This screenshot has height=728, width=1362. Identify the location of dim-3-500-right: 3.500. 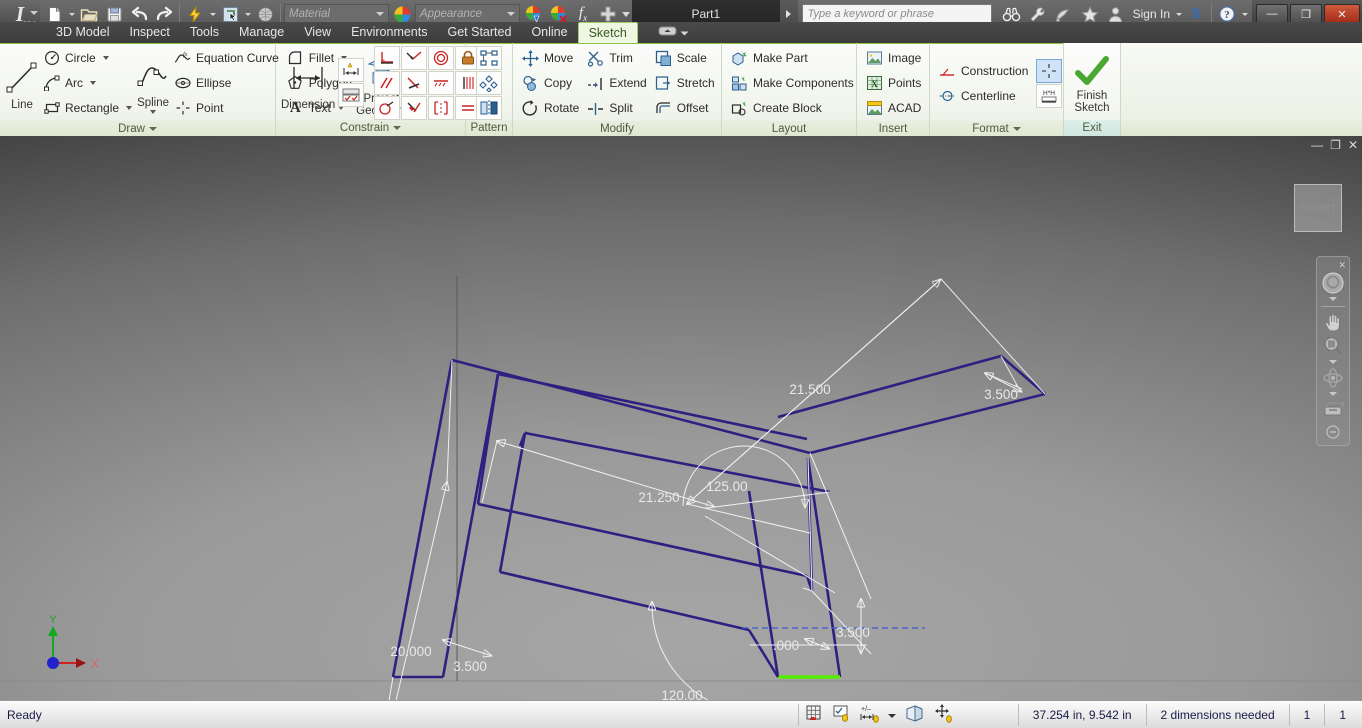
(853, 632).